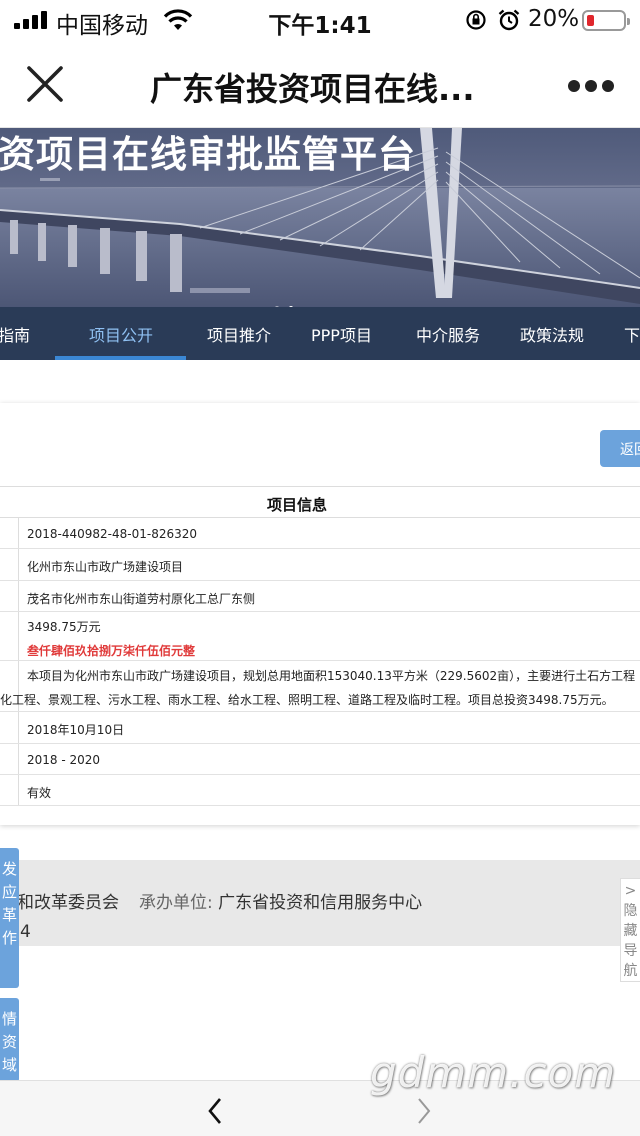 The image size is (640, 1136). What do you see at coordinates (448, 334) in the screenshot?
I see `menu-item-agency-services: 中介服务` at bounding box center [448, 334].